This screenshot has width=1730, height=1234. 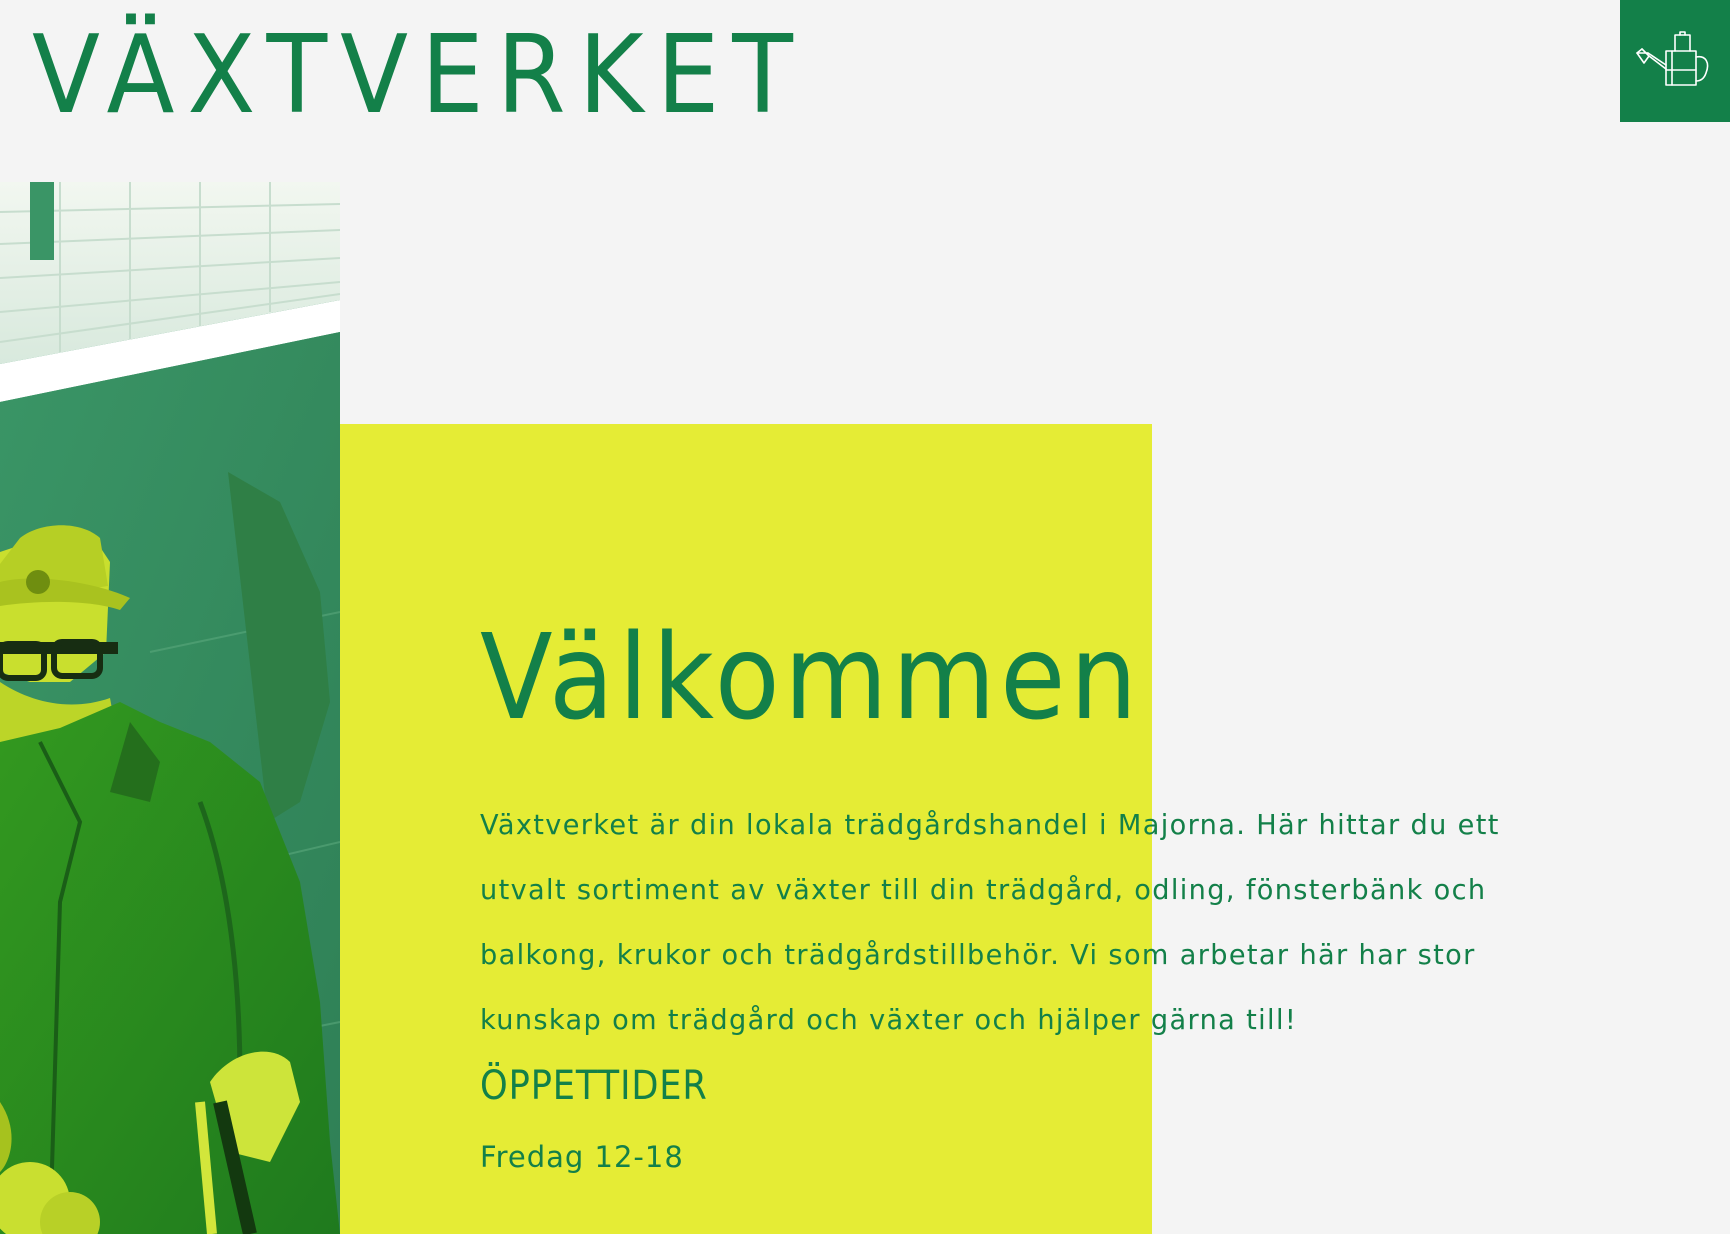 I want to click on page-title: Välkommen, so click(x=811, y=677).